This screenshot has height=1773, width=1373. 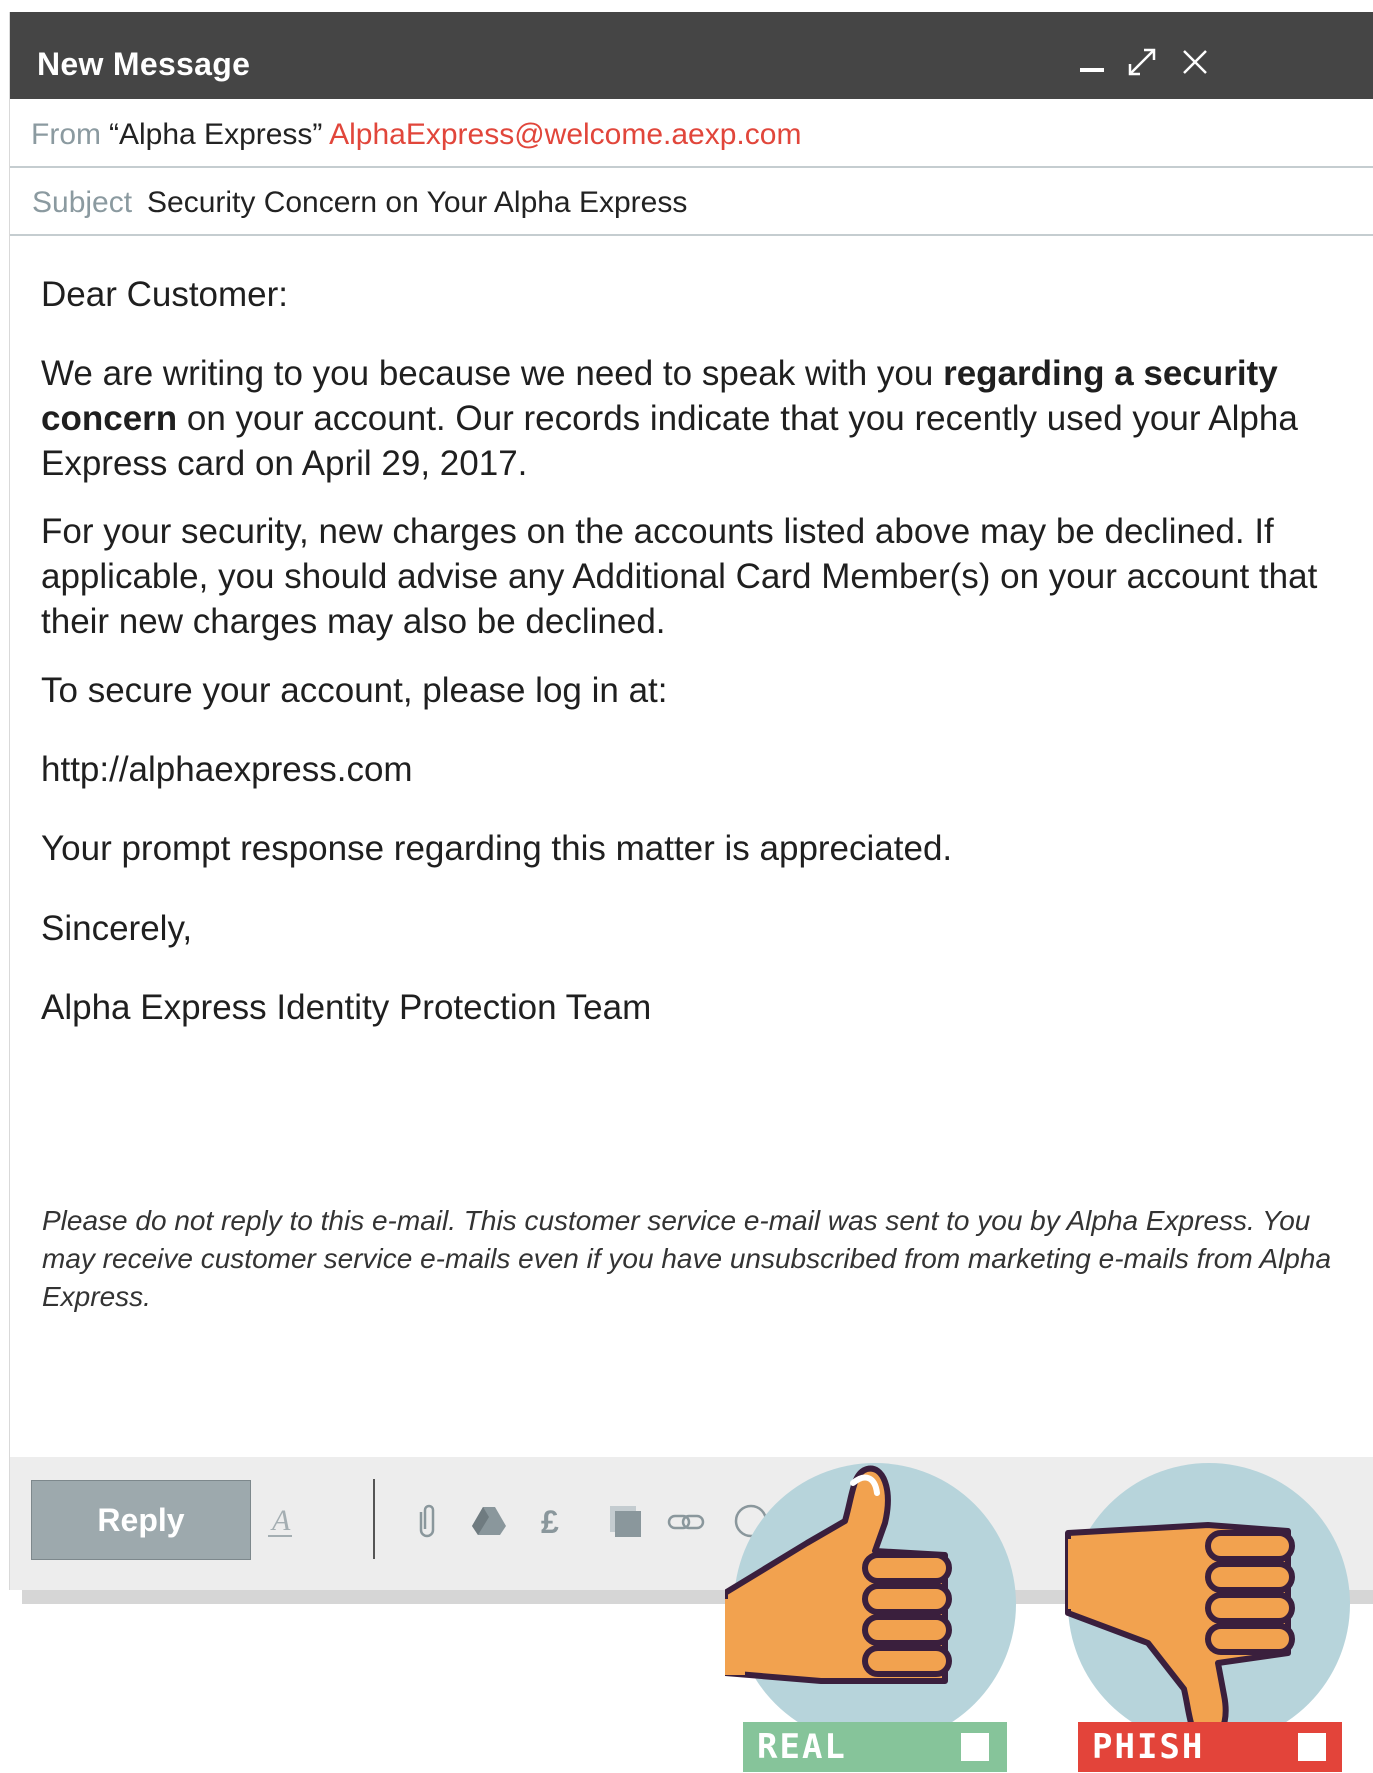 I want to click on phish-label-bar: PHISH, so click(x=1210, y=1747).